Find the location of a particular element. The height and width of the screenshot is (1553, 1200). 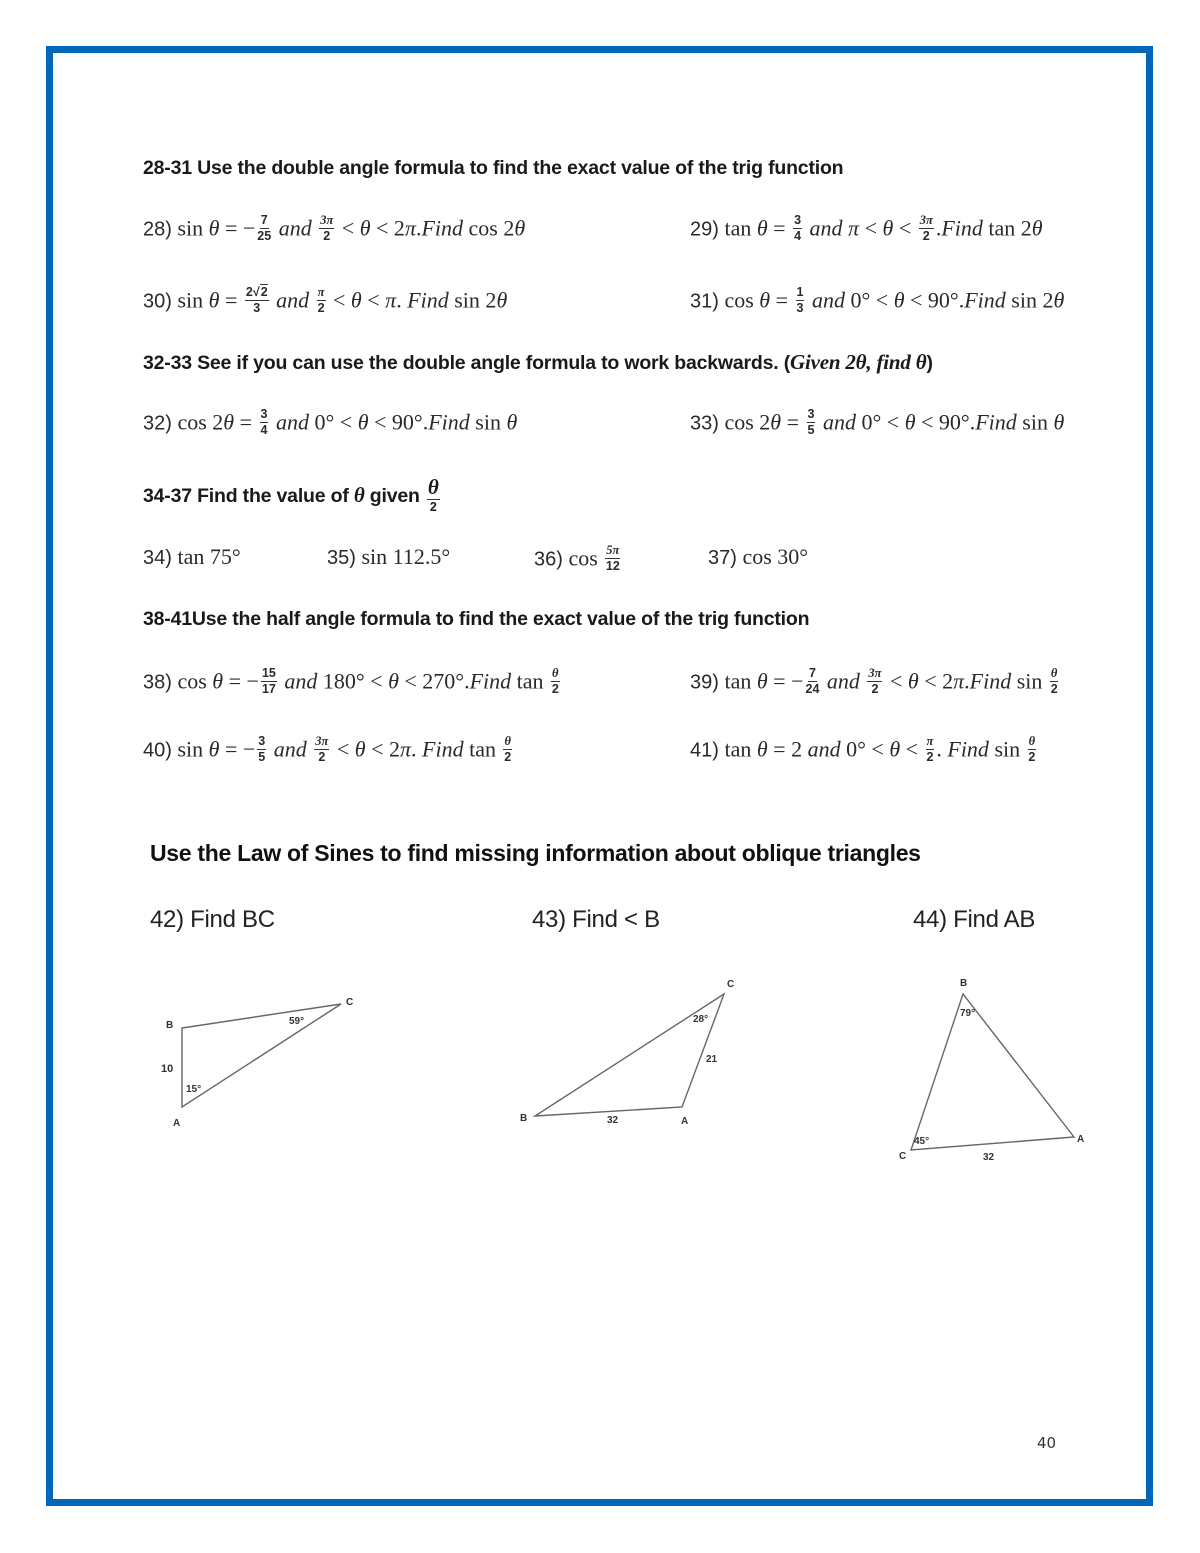

triangle-diagram-42: A B C 10 15° 59° A B C 32 21 28° A B C 32 79° 45° is located at coordinates (622, 1070).